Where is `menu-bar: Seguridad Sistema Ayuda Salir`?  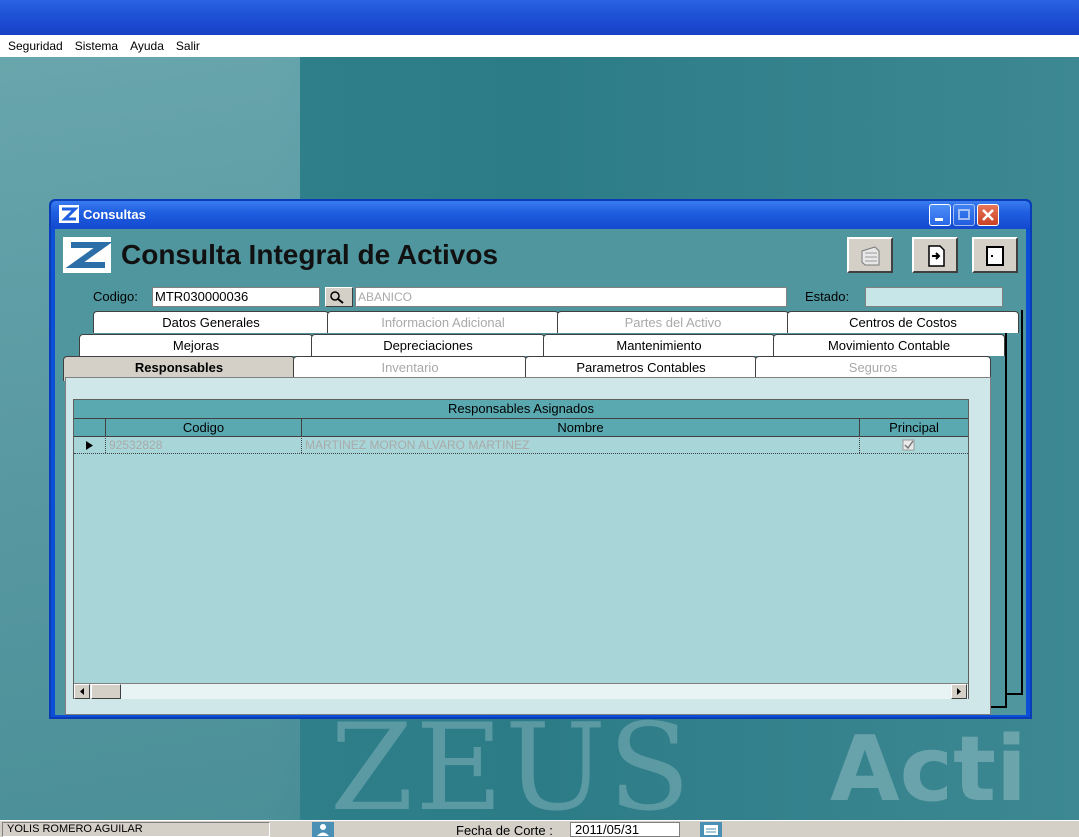 menu-bar: Seguridad Sistema Ayuda Salir is located at coordinates (539, 46).